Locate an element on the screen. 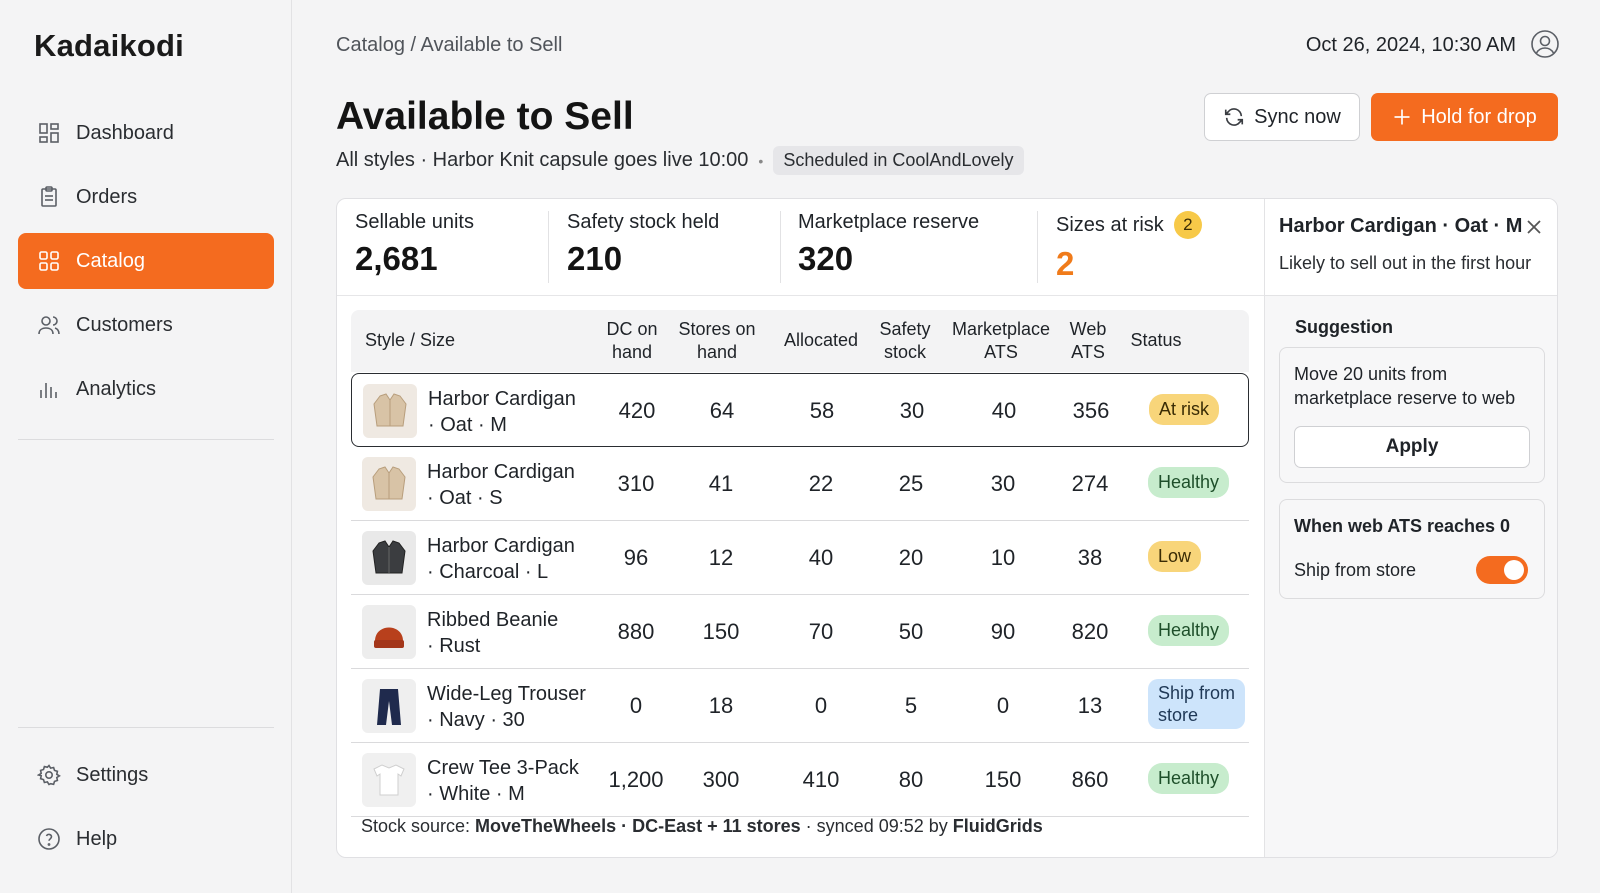 This screenshot has width=1600, height=893. kpi-value: 2,681 is located at coordinates (396, 258).